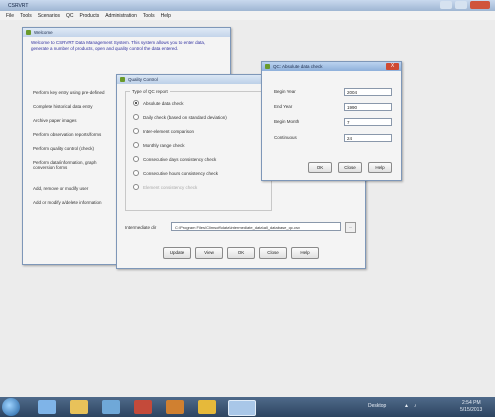  Describe the element at coordinates (177, 253) in the screenshot. I see `update-button: Update` at that location.